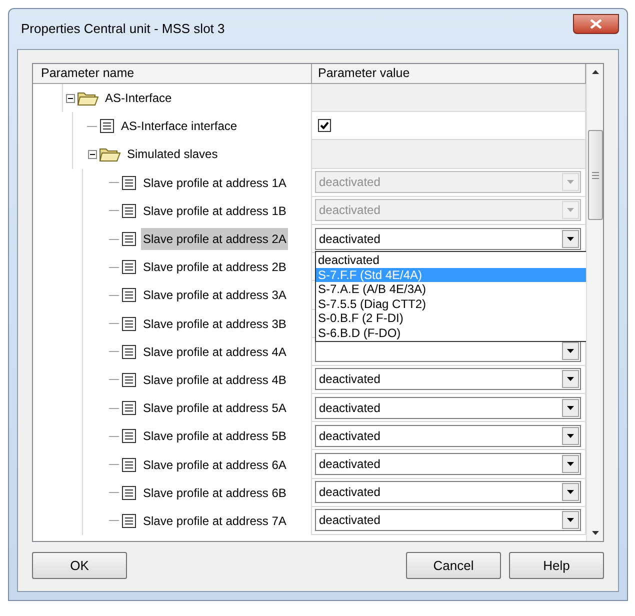 The image size is (635, 616). Describe the element at coordinates (595, 72) in the screenshot. I see `scroll-up-icon` at that location.